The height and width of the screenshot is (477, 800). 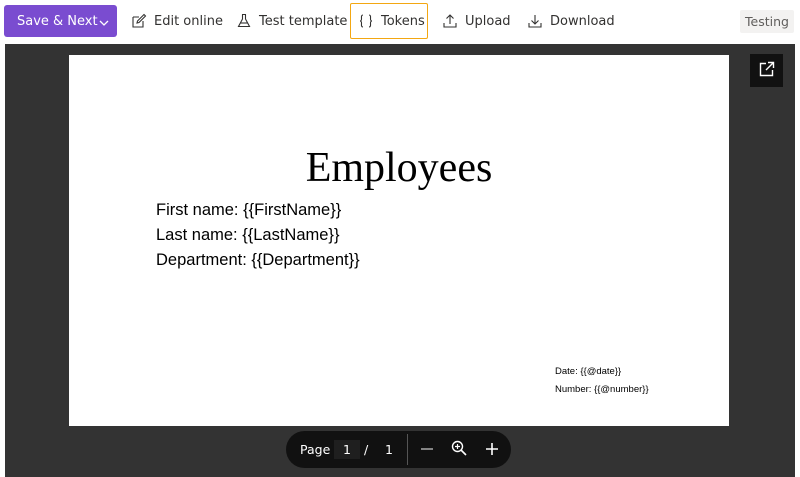 What do you see at coordinates (244, 21) in the screenshot?
I see `flask-icon` at bounding box center [244, 21].